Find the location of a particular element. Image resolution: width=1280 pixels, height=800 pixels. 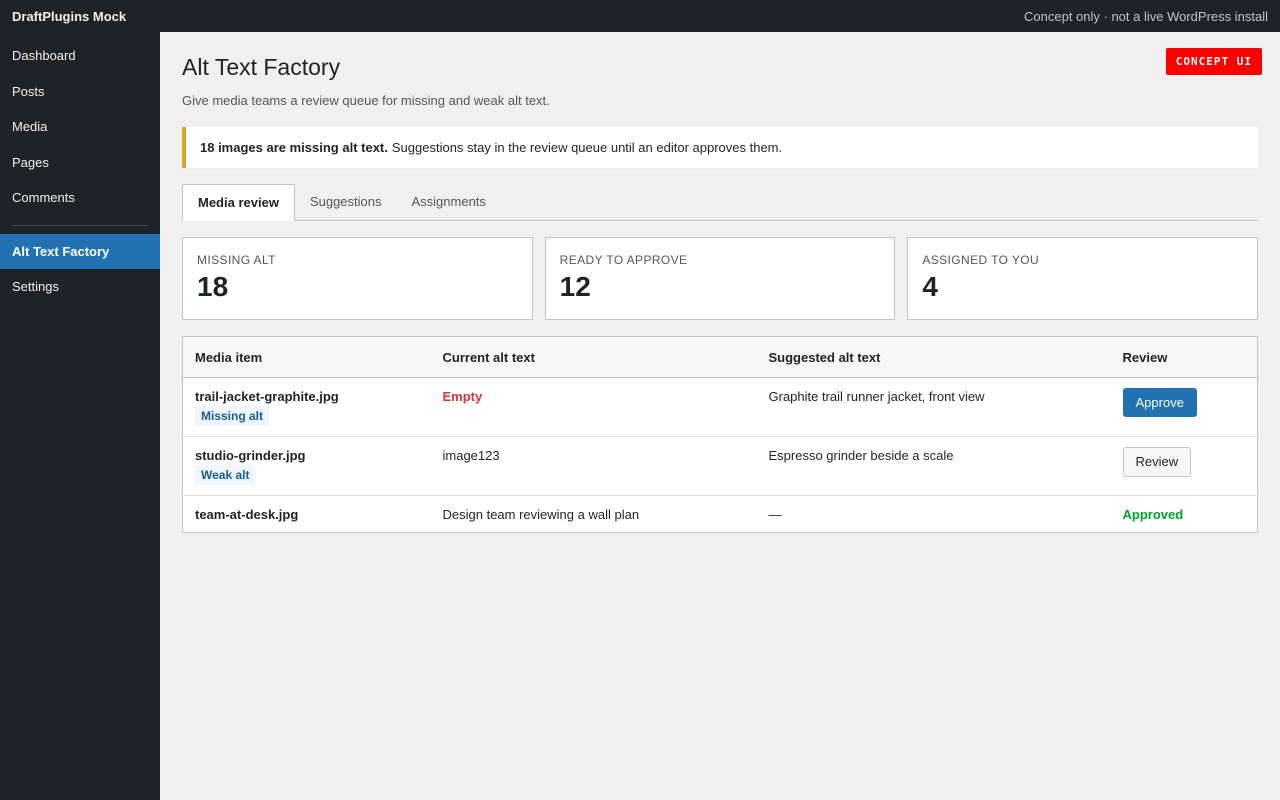

review-button: Review is located at coordinates (1157, 462).